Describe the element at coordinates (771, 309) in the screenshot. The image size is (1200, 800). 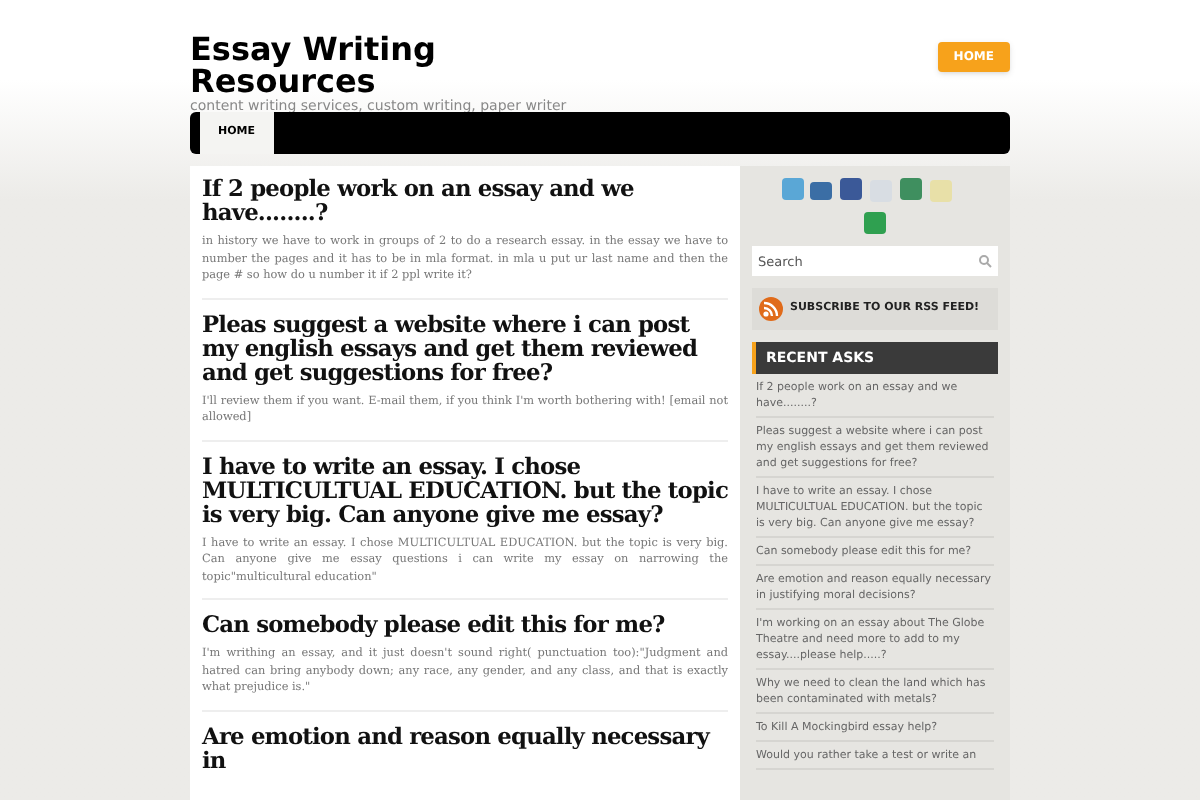
I see `rss-icon` at that location.